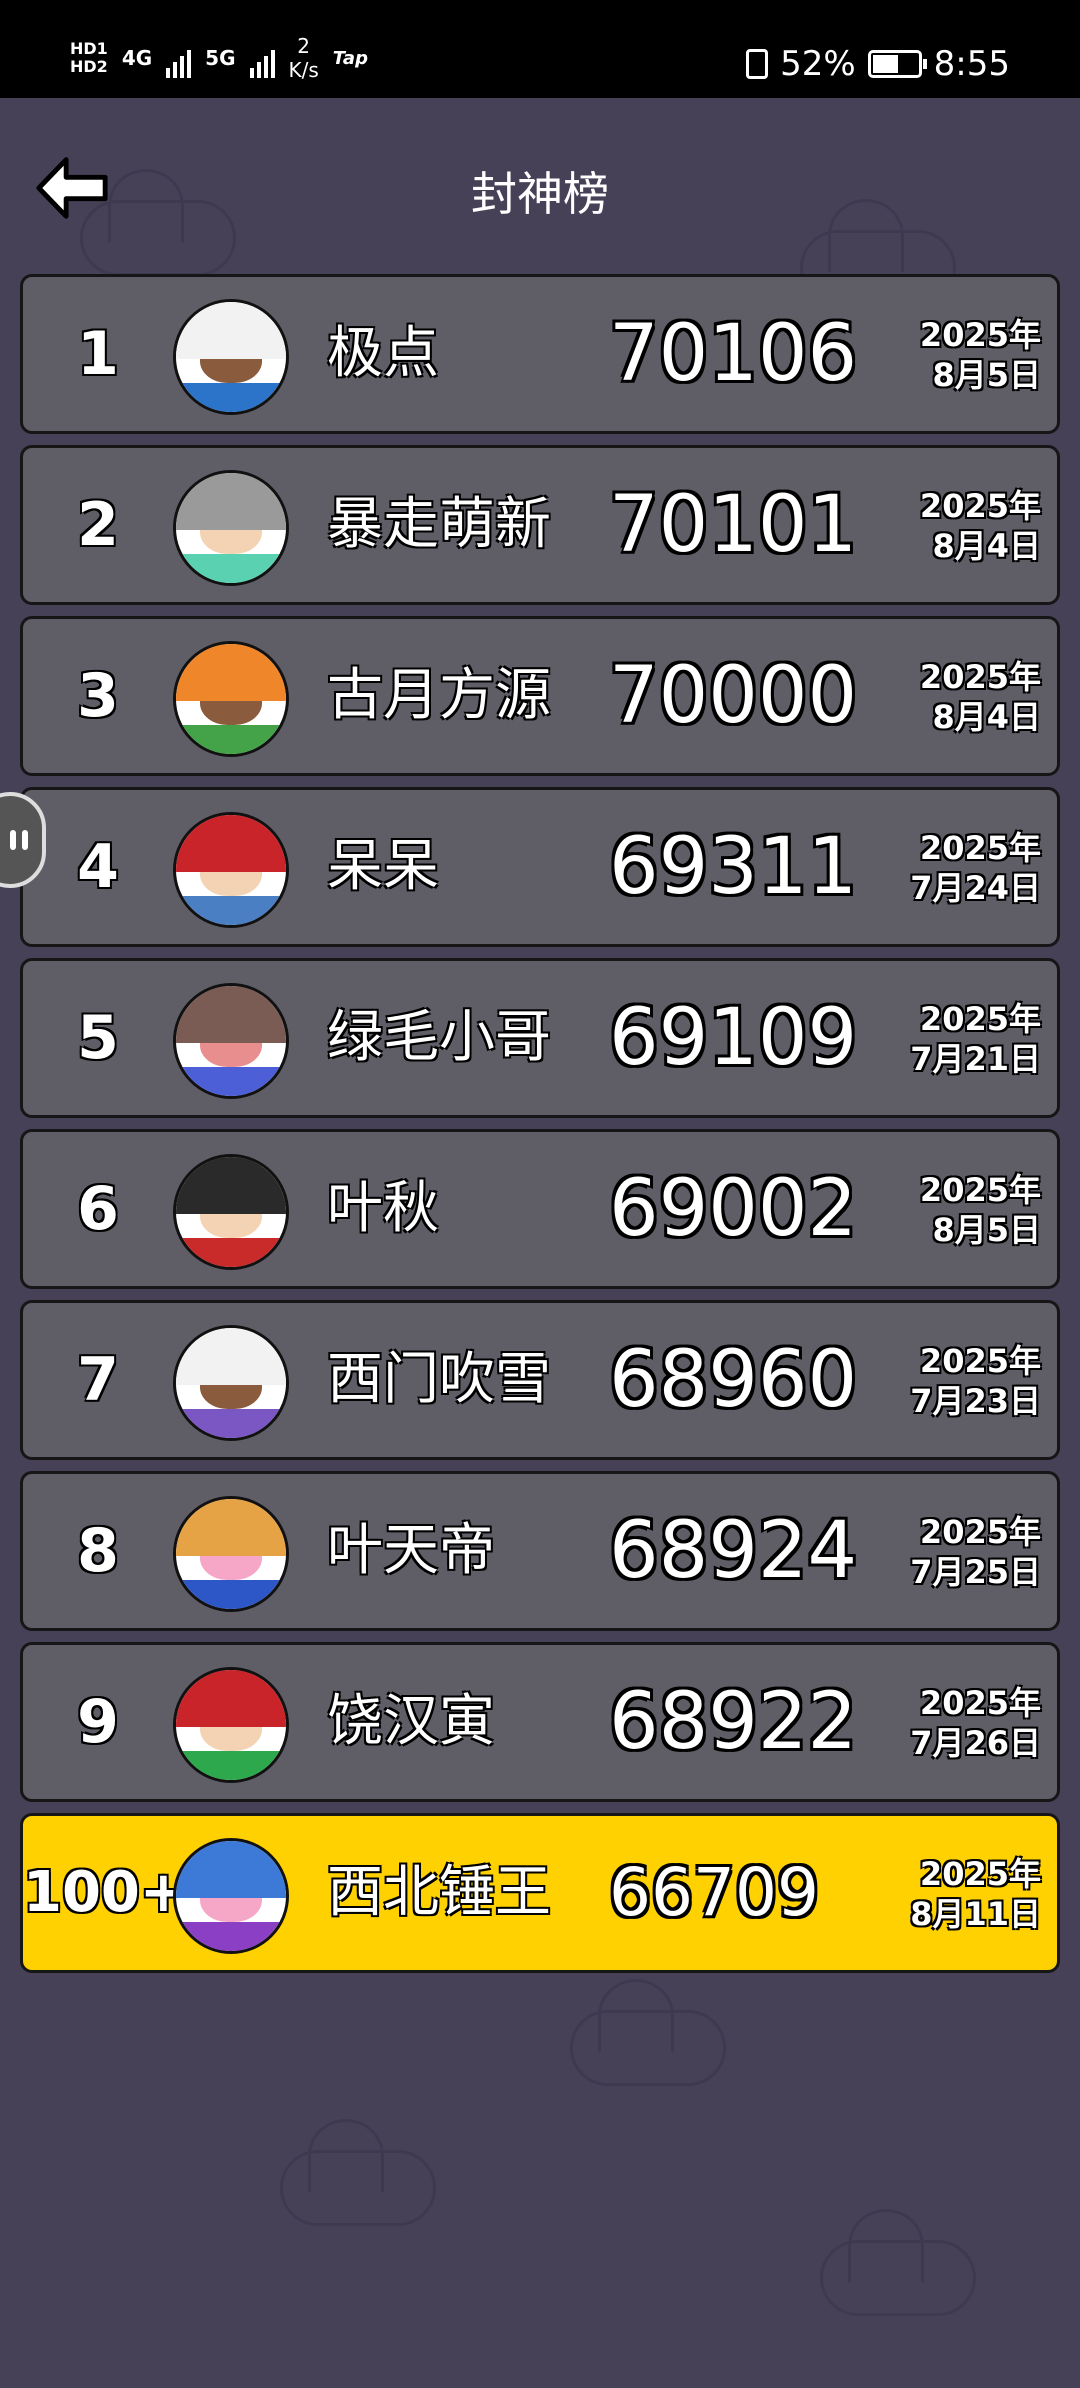 This screenshot has height=2388, width=1080. I want to click on record-date: 2025年 7月26日, so click(975, 1723).